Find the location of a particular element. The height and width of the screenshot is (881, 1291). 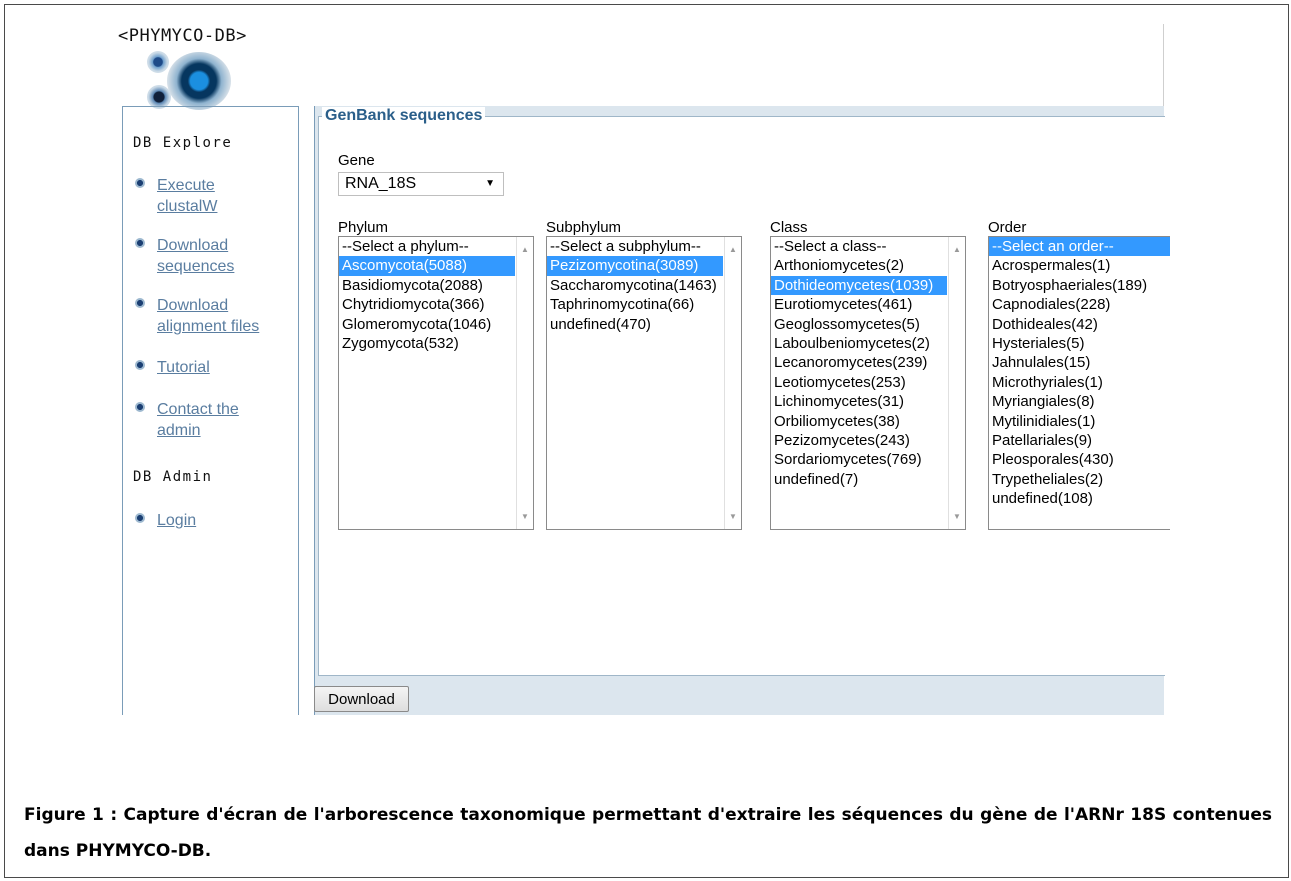

sidebar-link-line: admin is located at coordinates (179, 430).